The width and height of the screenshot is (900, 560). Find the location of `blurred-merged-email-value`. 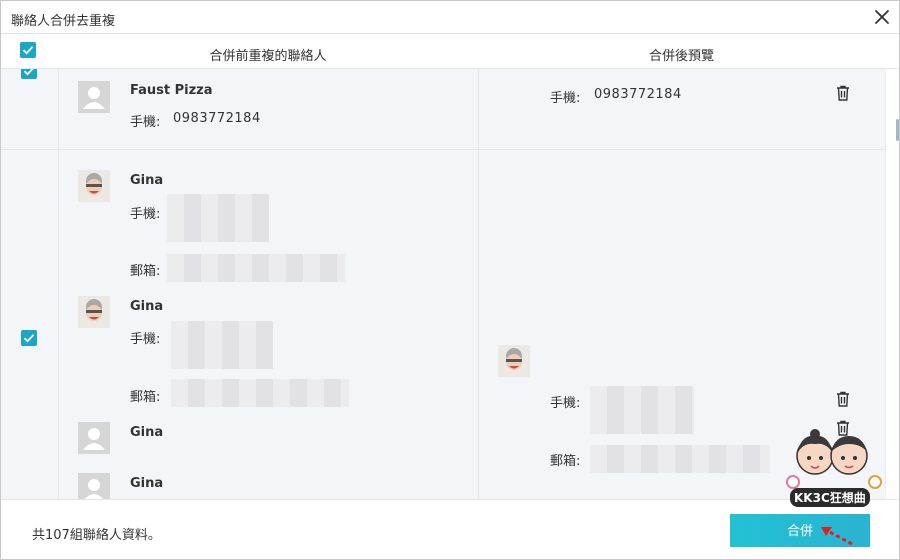

blurred-merged-email-value is located at coordinates (680, 459).